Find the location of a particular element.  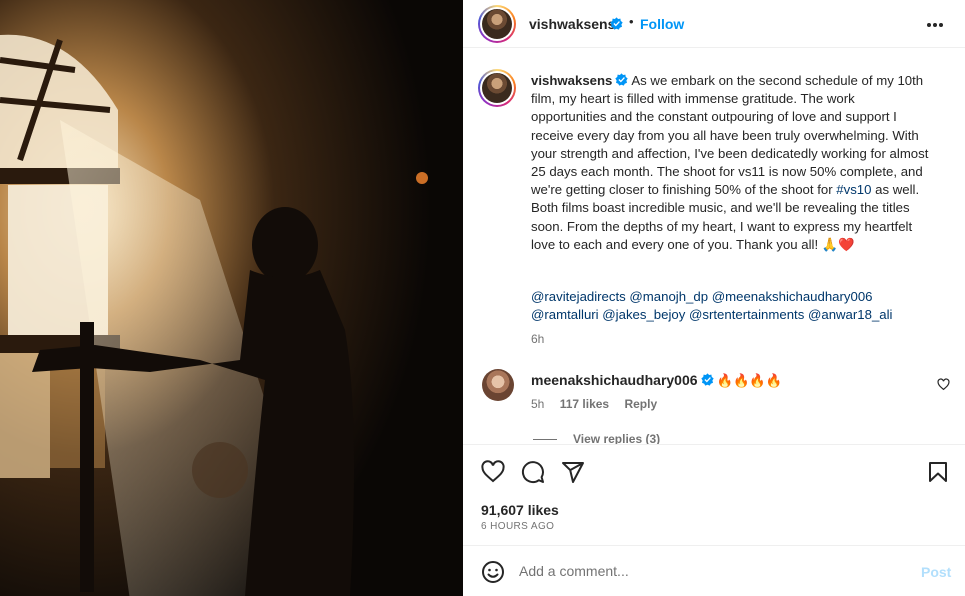

commenter-avatar is located at coordinates (498, 385).